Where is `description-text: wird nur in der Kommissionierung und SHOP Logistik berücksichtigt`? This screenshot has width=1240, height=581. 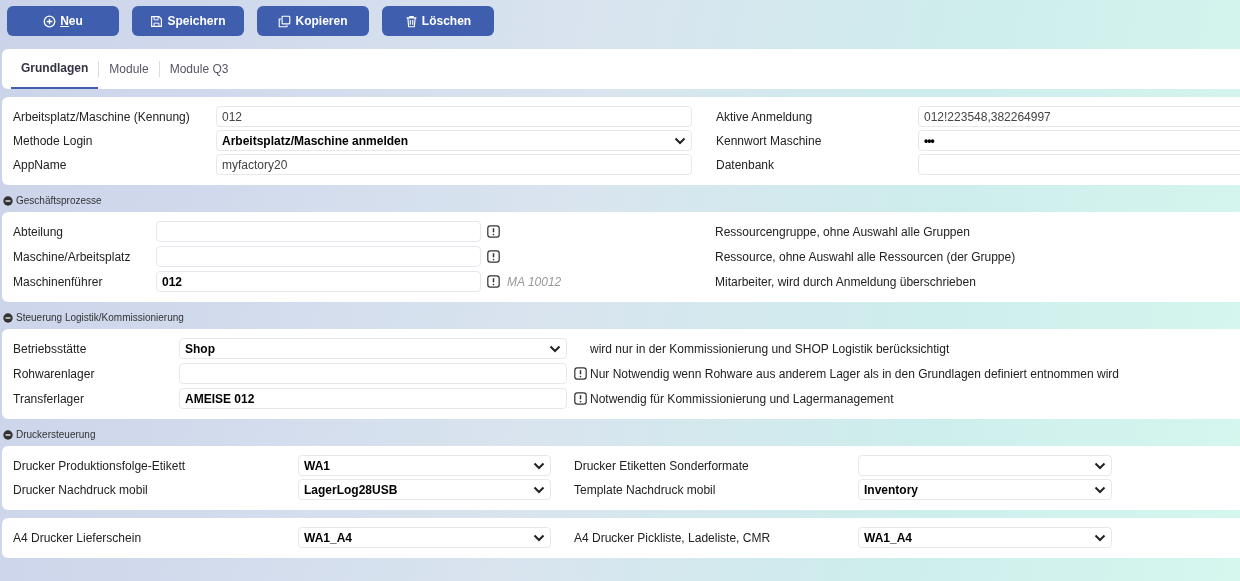 description-text: wird nur in der Kommissionierung und SHOP Logistik berücksichtigt is located at coordinates (770, 349).